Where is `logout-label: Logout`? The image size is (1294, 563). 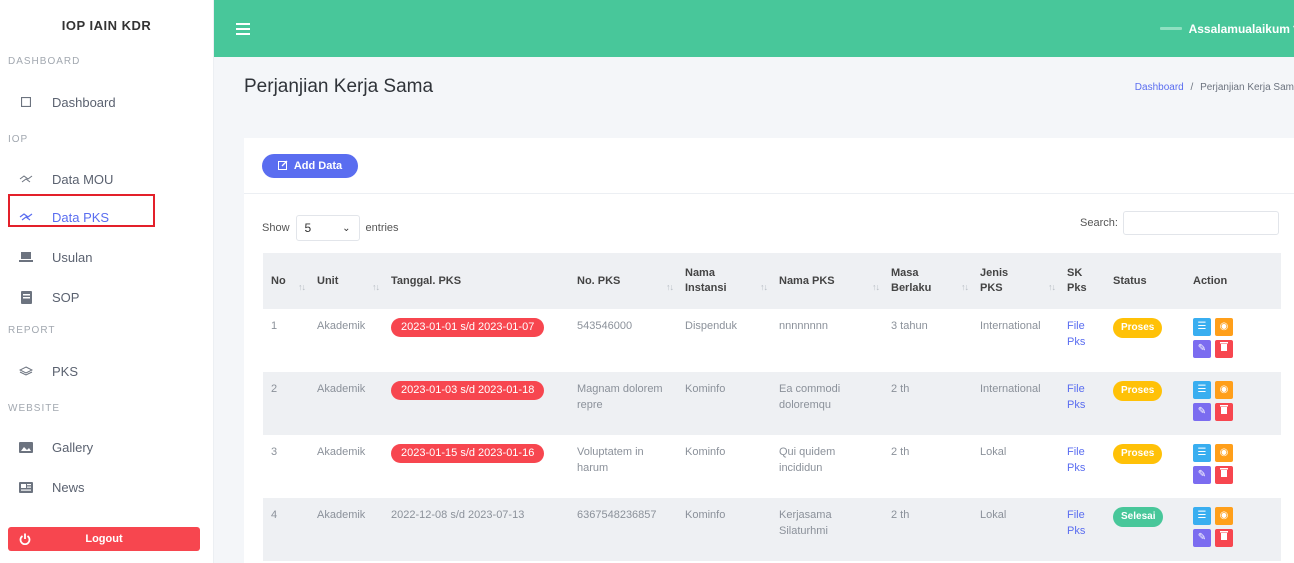
logout-label: Logout is located at coordinates (104, 539).